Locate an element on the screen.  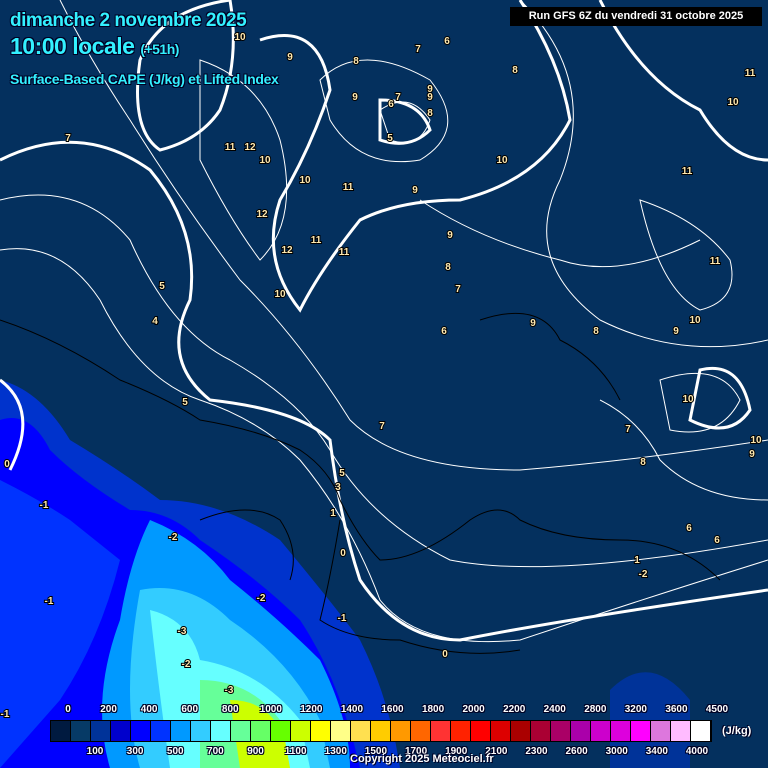
scale-label: 3200 is located at coordinates (635, 709).